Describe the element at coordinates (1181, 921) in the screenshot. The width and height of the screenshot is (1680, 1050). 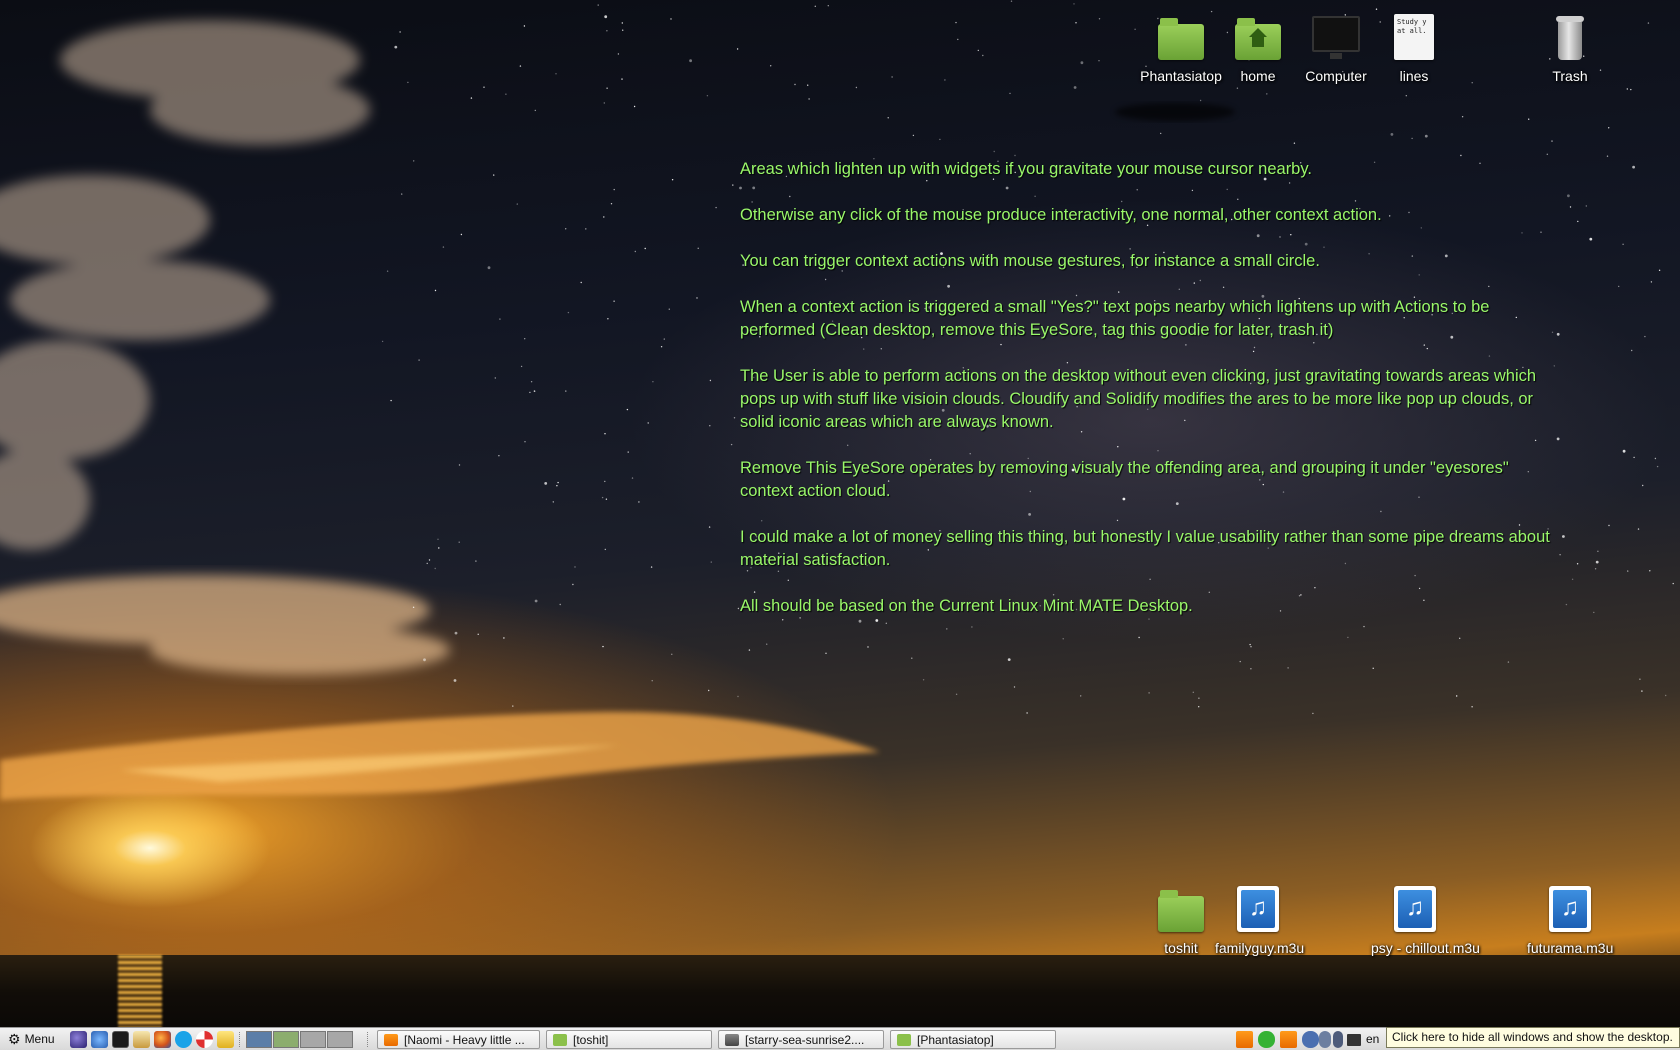
I see `desktop-icon-toshit: toshit` at that location.